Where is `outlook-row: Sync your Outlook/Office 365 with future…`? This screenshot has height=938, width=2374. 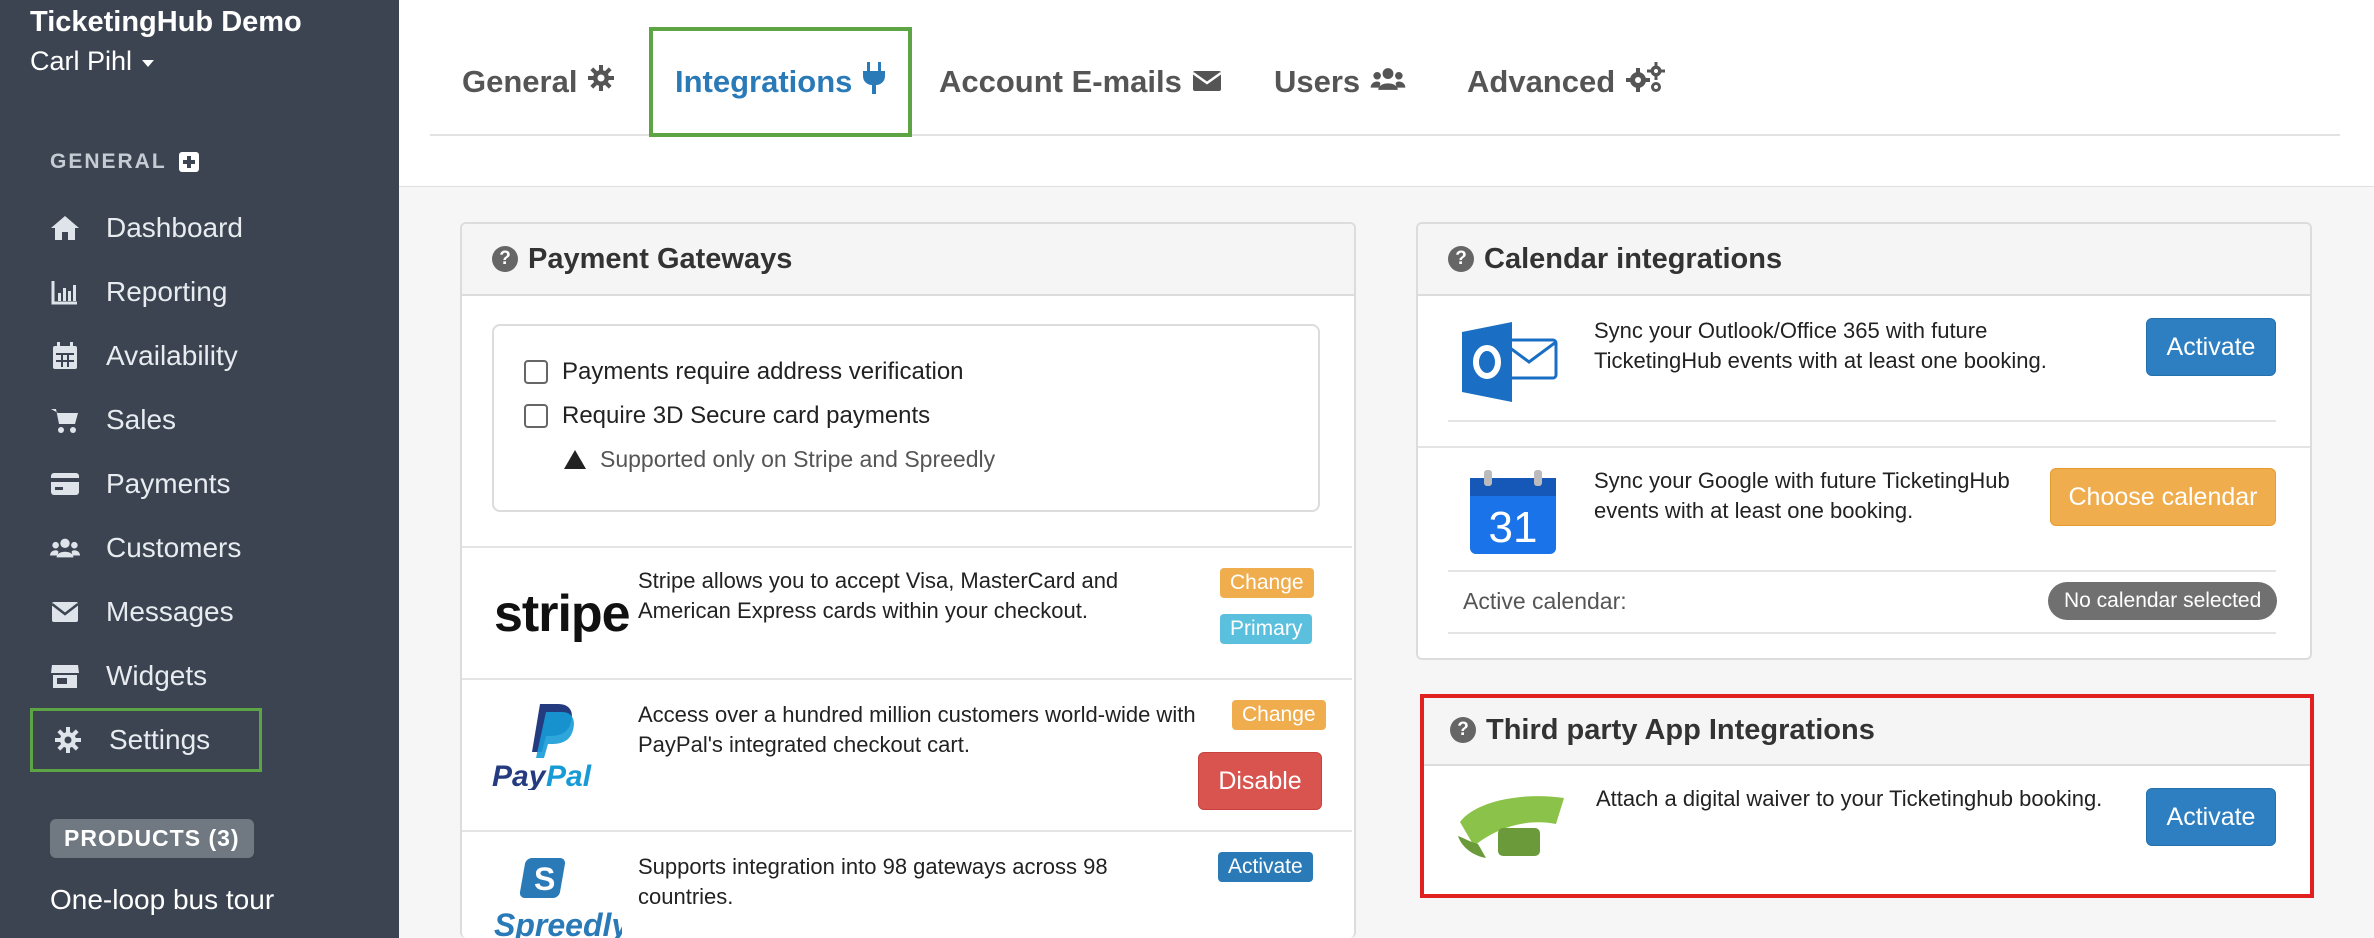
outlook-row: Sync your Outlook/Office 365 with future… is located at coordinates (1862, 360).